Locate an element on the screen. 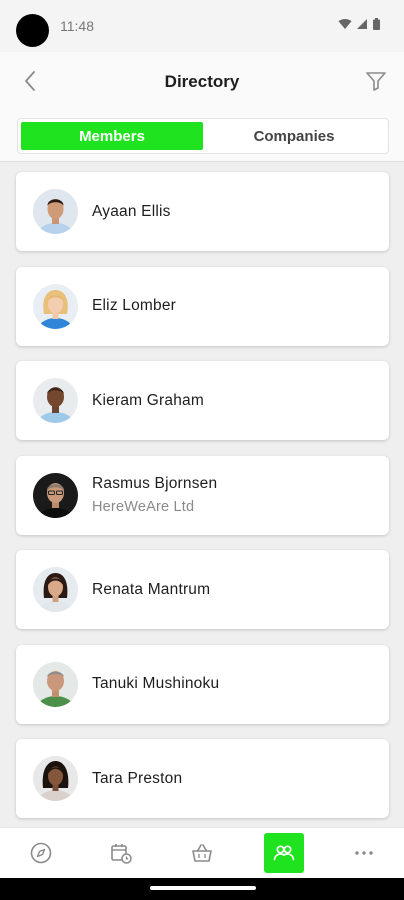 This screenshot has height=900, width=404. member-name: Renata Mantrum is located at coordinates (151, 589).